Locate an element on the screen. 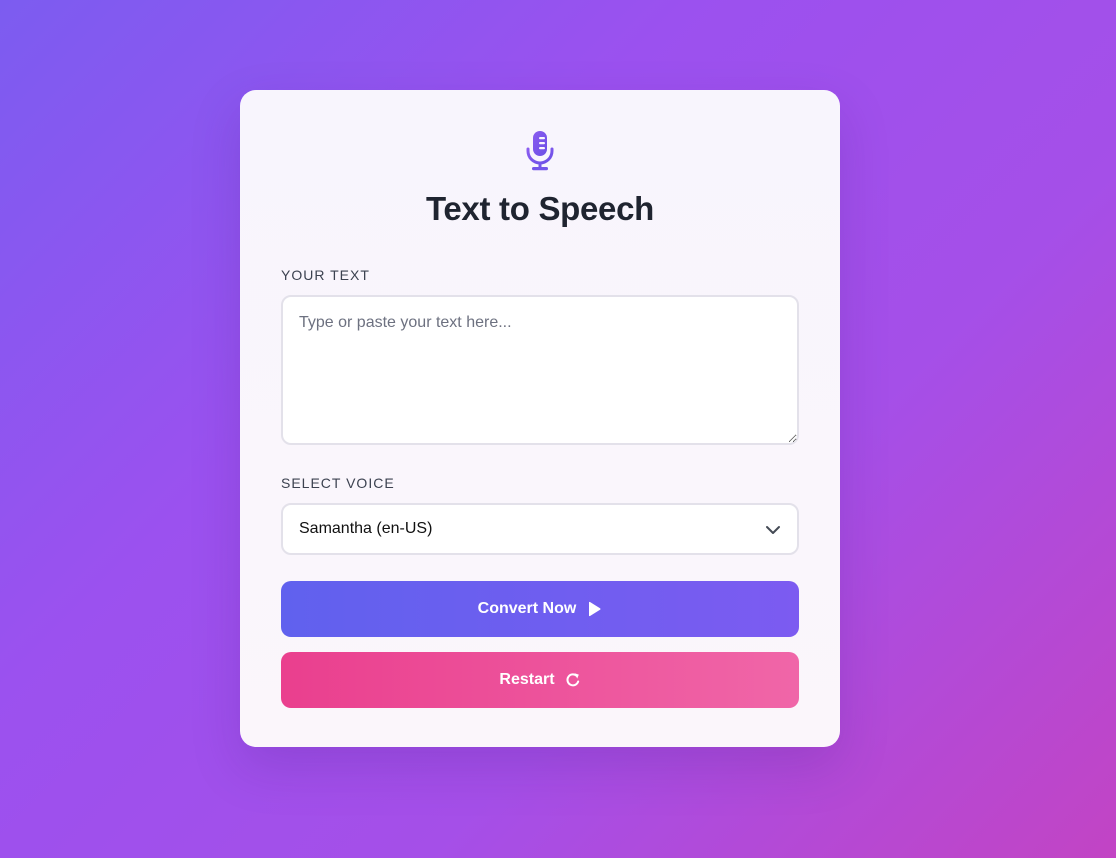 This screenshot has width=1116, height=858. page-title: Text to Speech is located at coordinates (540, 208).